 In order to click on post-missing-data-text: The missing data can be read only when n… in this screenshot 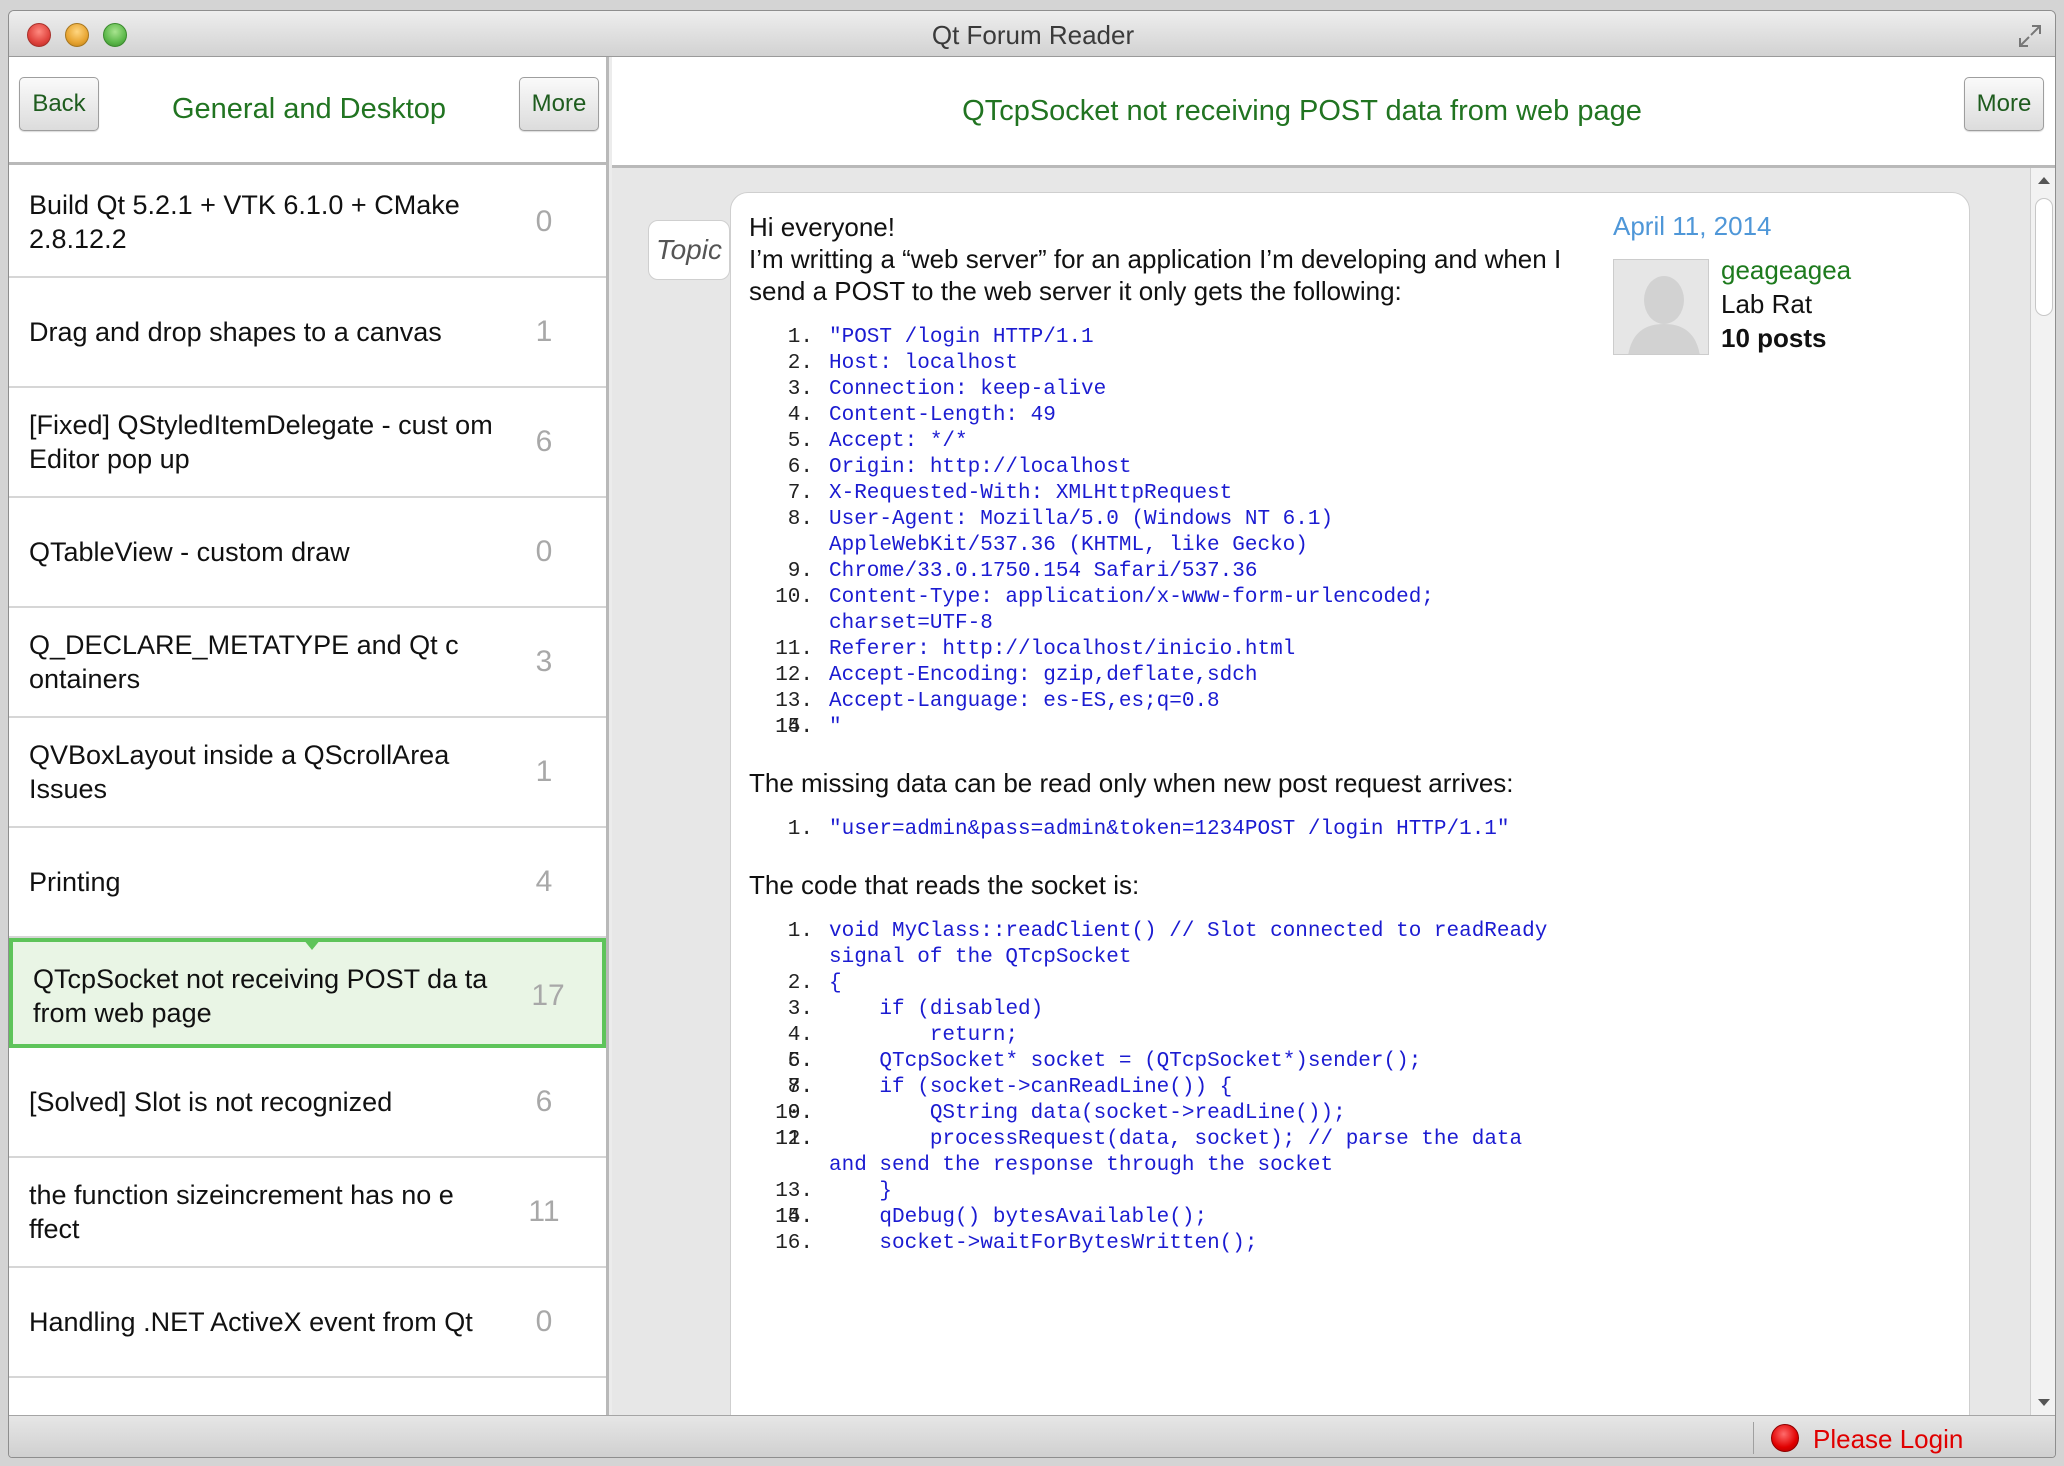, I will do `click(1131, 783)`.